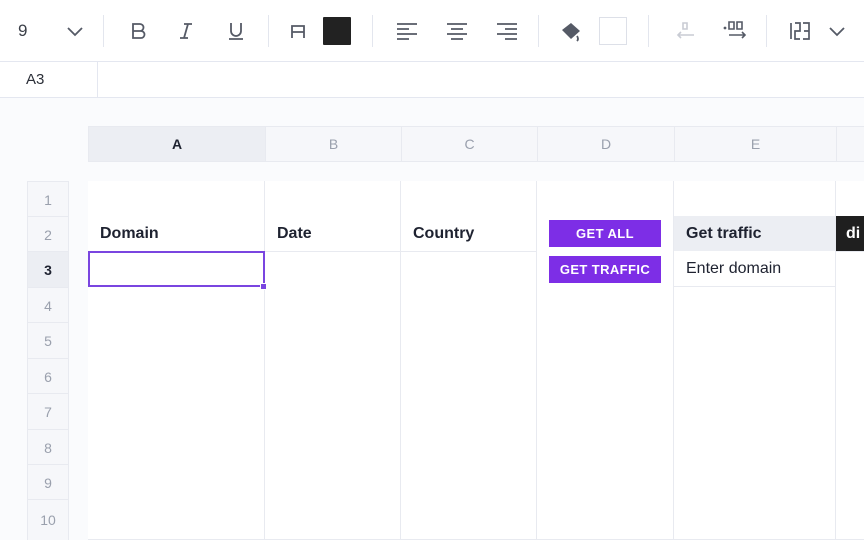  Describe the element at coordinates (605, 376) in the screenshot. I see `cell-d6` at that location.